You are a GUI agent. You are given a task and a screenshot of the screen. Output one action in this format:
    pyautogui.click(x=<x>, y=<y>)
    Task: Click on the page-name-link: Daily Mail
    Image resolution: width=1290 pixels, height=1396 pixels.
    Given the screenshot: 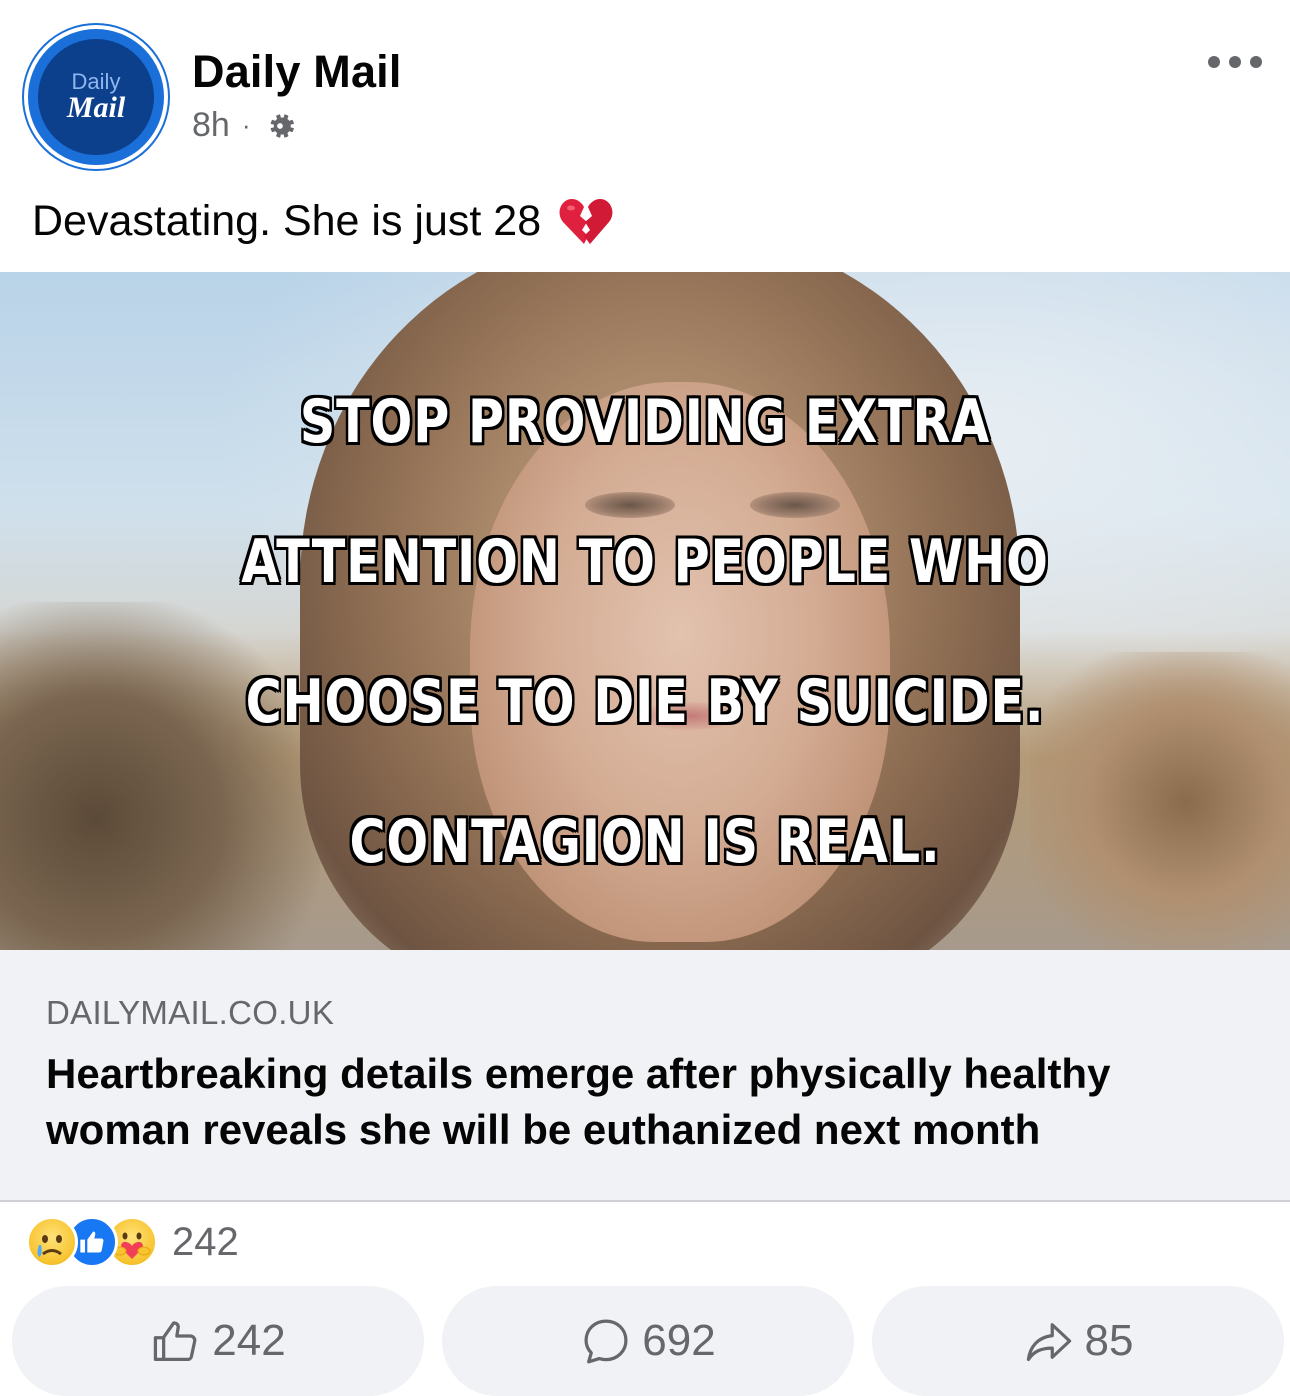 What is the action you would take?
    pyautogui.click(x=297, y=72)
    